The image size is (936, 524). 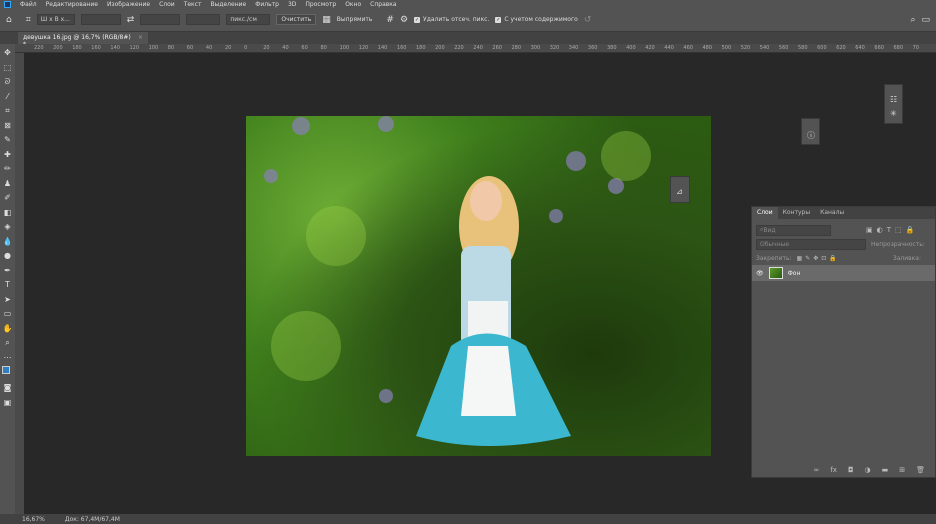 What do you see at coordinates (868, 470) in the screenshot?
I see `adjustment-layer-icon: ◑` at bounding box center [868, 470].